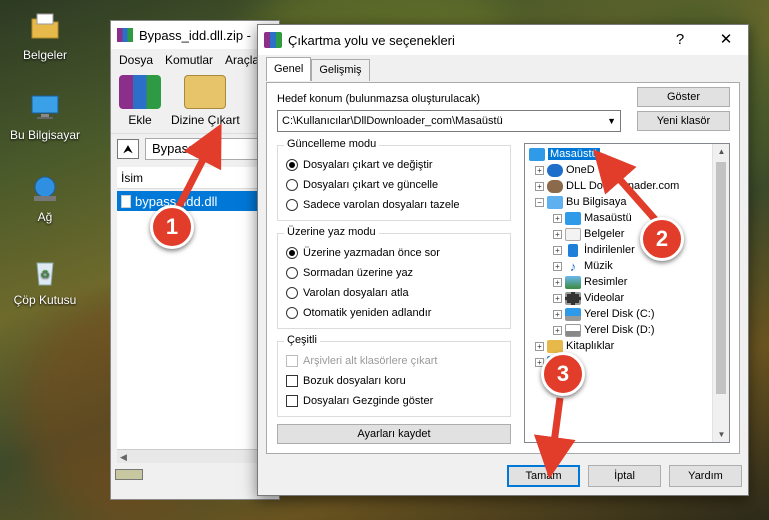 The height and width of the screenshot is (520, 769). Describe the element at coordinates (594, 250) in the screenshot. I see `tree-item-downloads: + İndirilenler` at that location.